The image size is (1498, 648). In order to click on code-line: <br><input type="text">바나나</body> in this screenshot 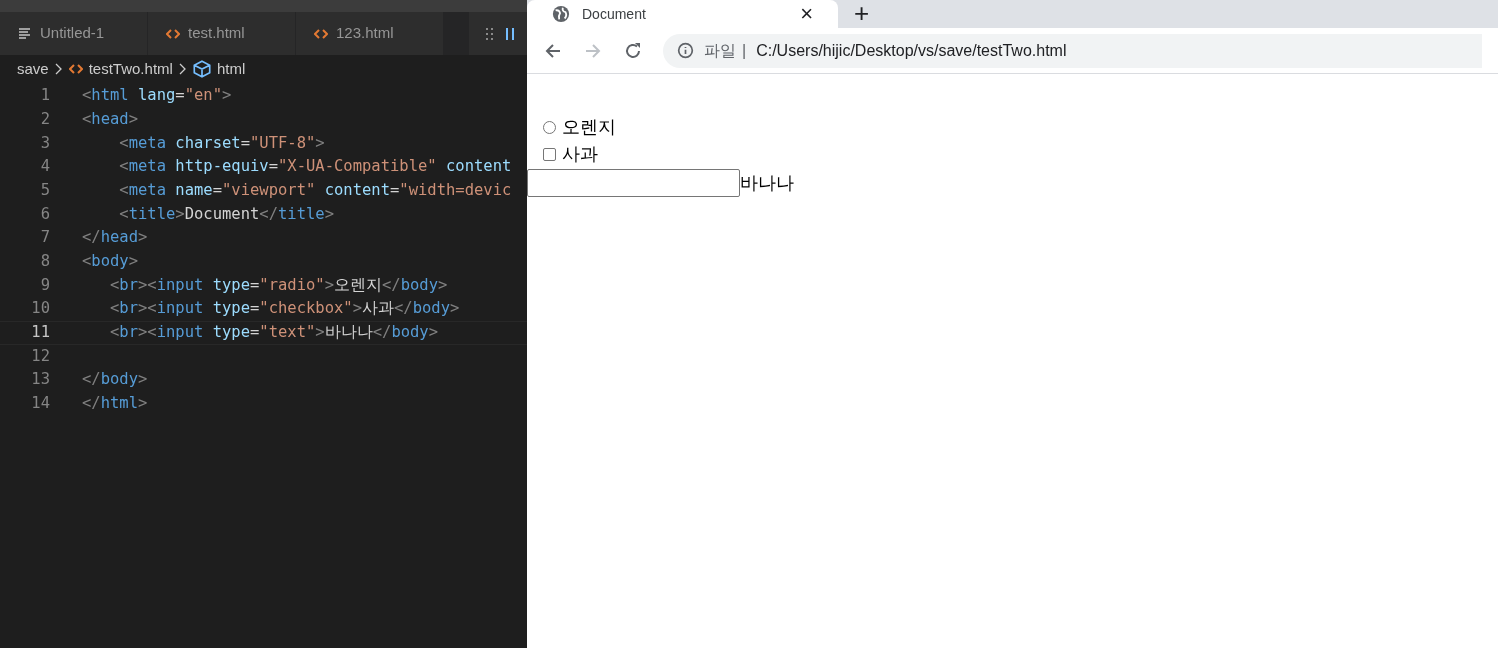, I will do `click(274, 333)`.